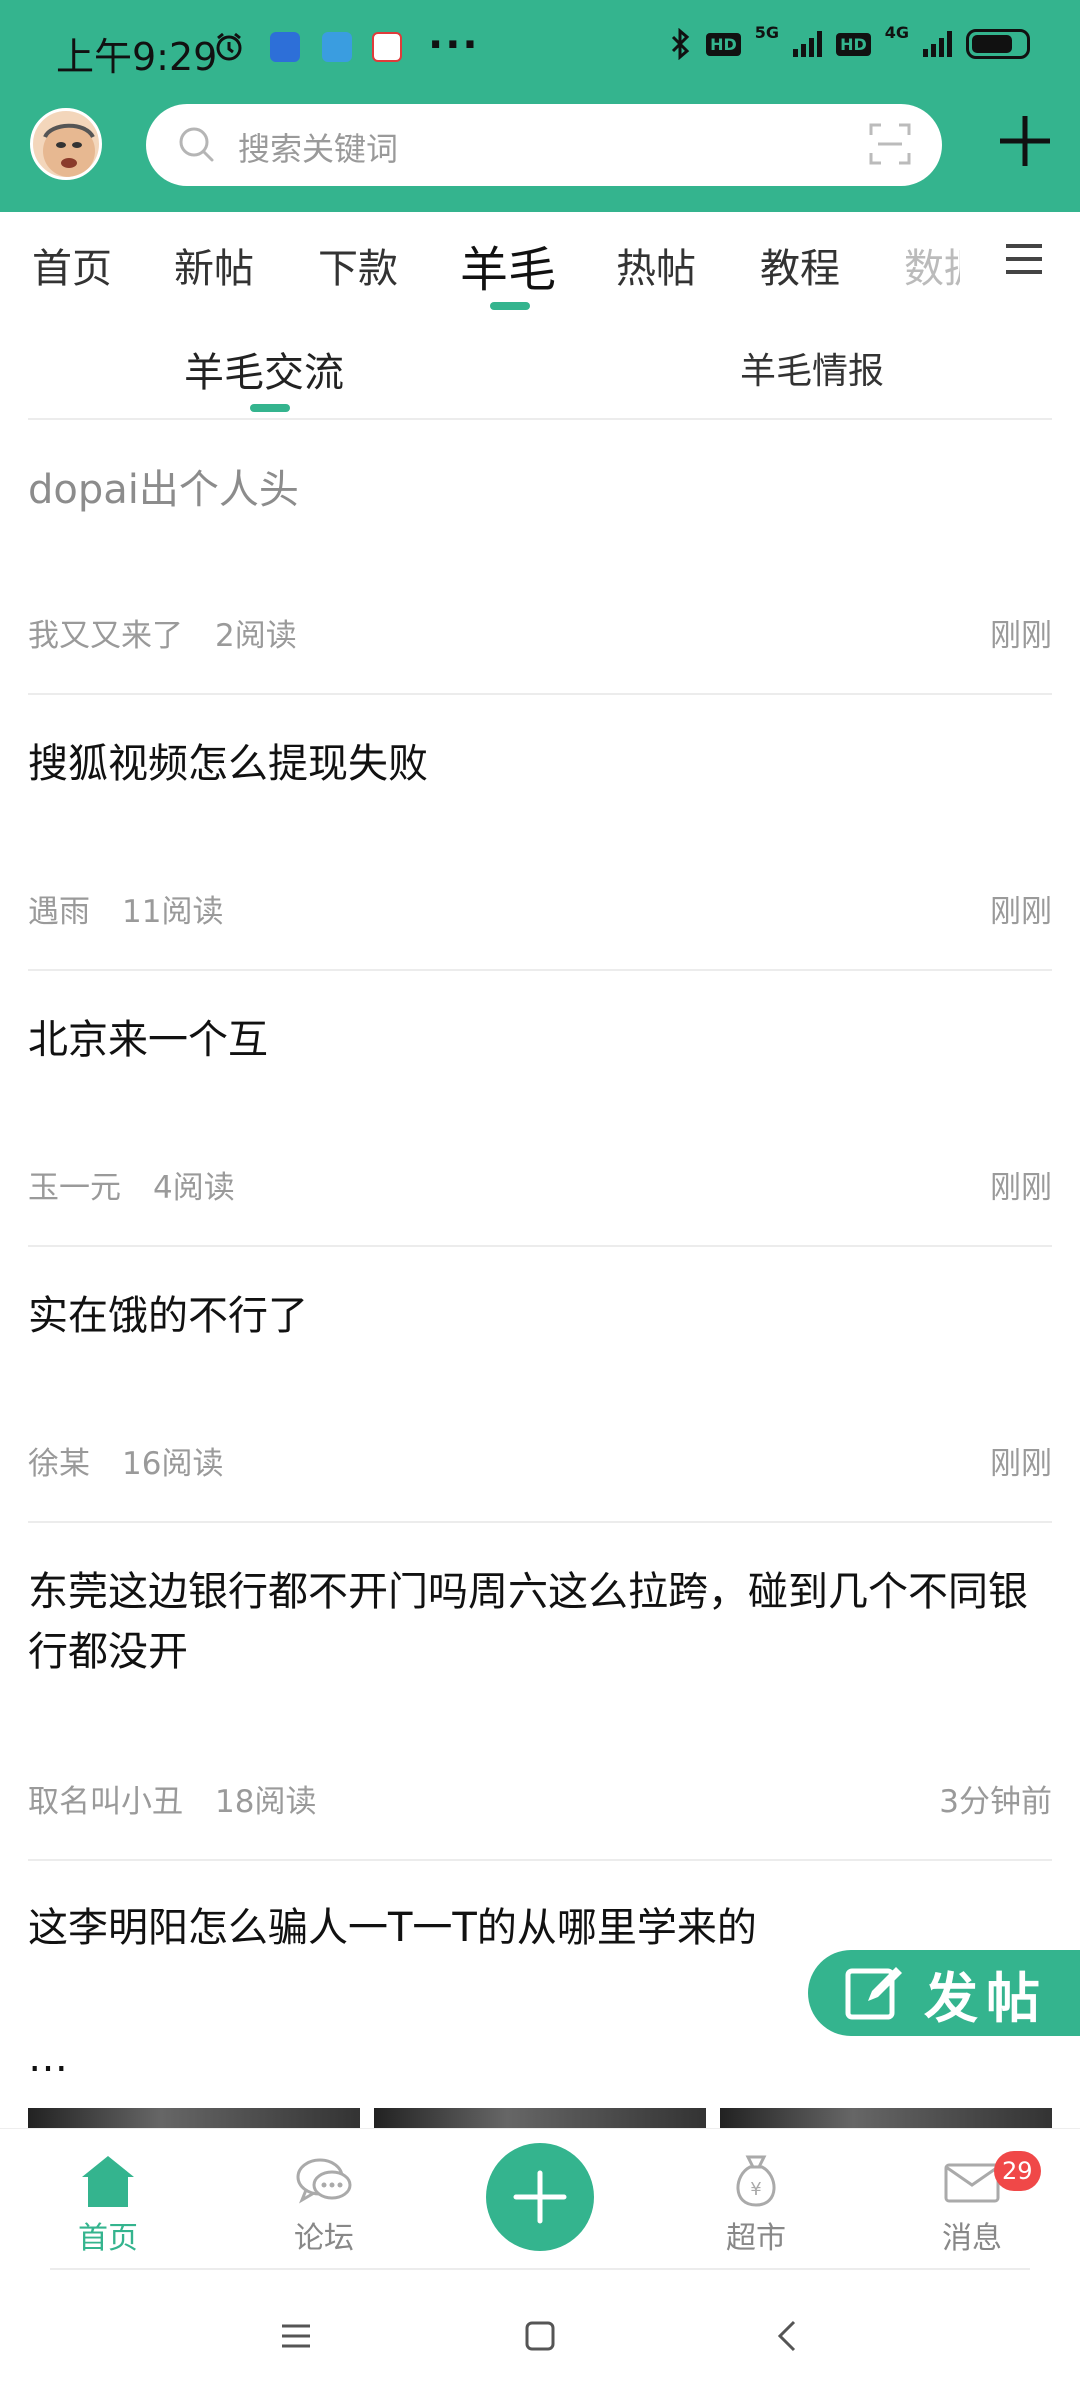  What do you see at coordinates (510, 306) in the screenshot?
I see `active-tab-indicator` at bounding box center [510, 306].